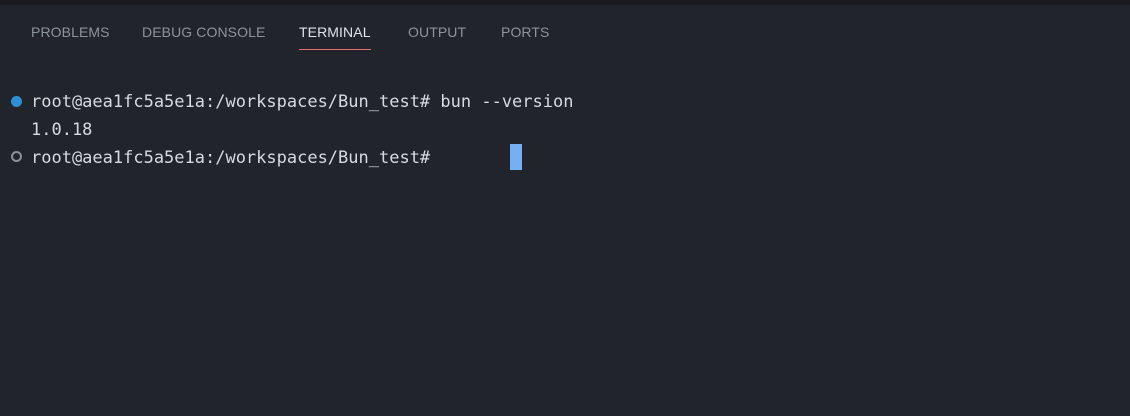 The width and height of the screenshot is (1130, 416). Describe the element at coordinates (70, 32) in the screenshot. I see `tab-problems-label: PROBLEMS` at that location.